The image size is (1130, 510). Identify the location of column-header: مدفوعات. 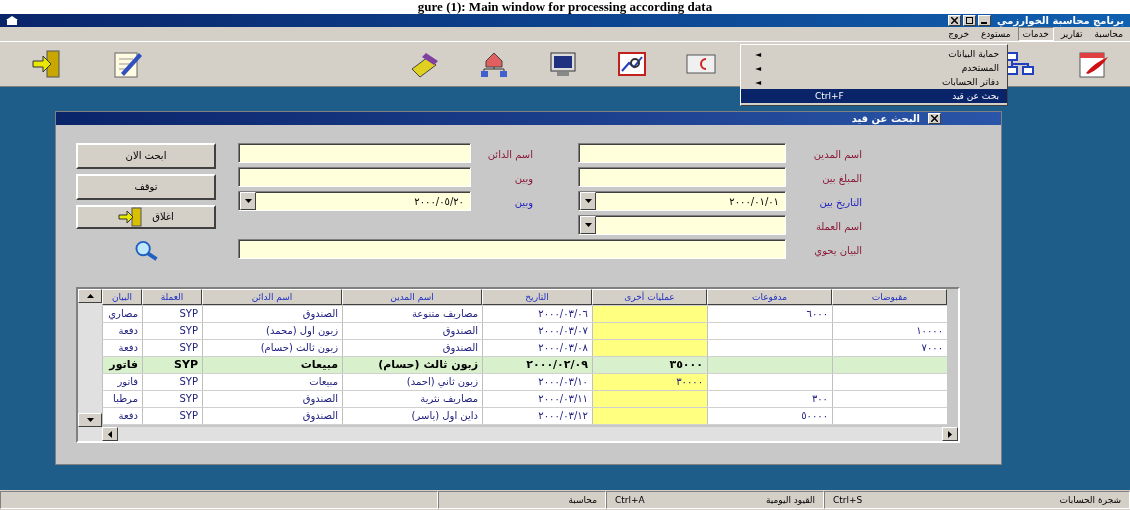
(769, 297).